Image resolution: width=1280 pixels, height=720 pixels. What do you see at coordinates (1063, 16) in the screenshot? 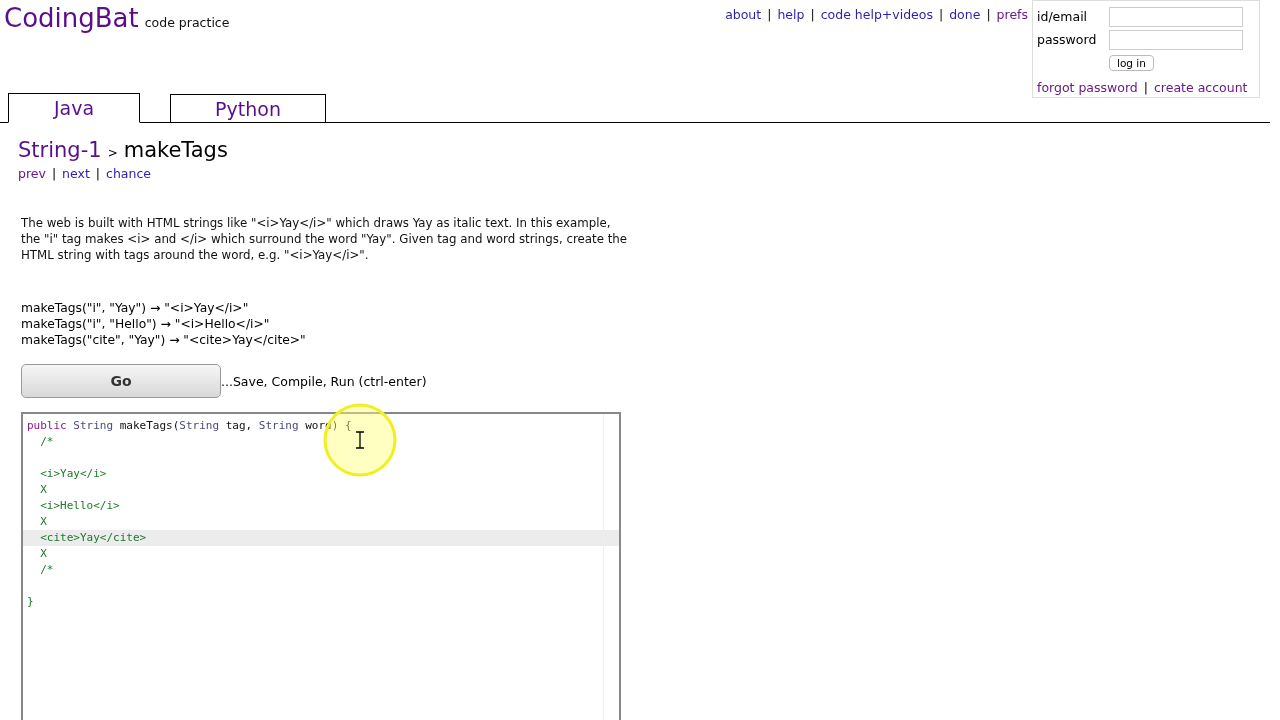
I see `field-label: id/email` at bounding box center [1063, 16].